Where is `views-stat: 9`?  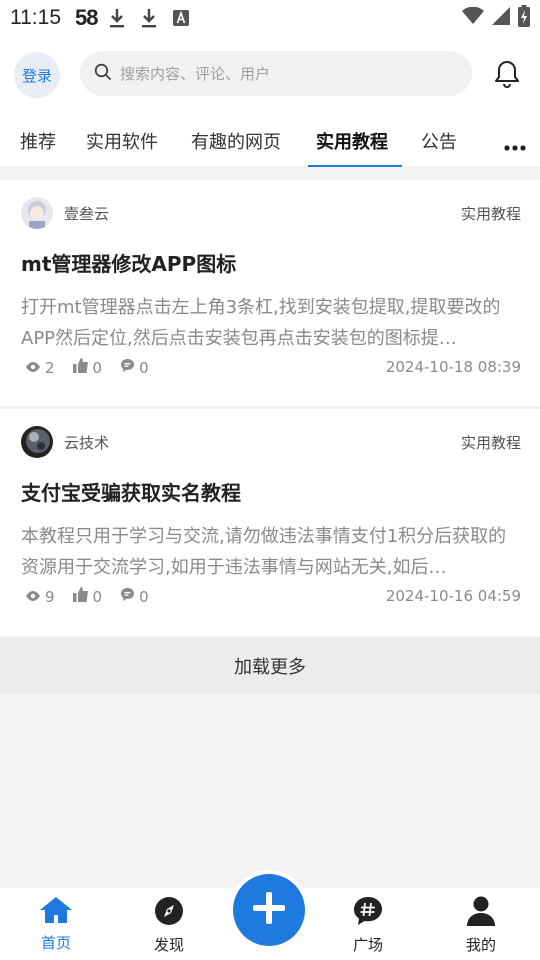
views-stat: 9 is located at coordinates (38, 597).